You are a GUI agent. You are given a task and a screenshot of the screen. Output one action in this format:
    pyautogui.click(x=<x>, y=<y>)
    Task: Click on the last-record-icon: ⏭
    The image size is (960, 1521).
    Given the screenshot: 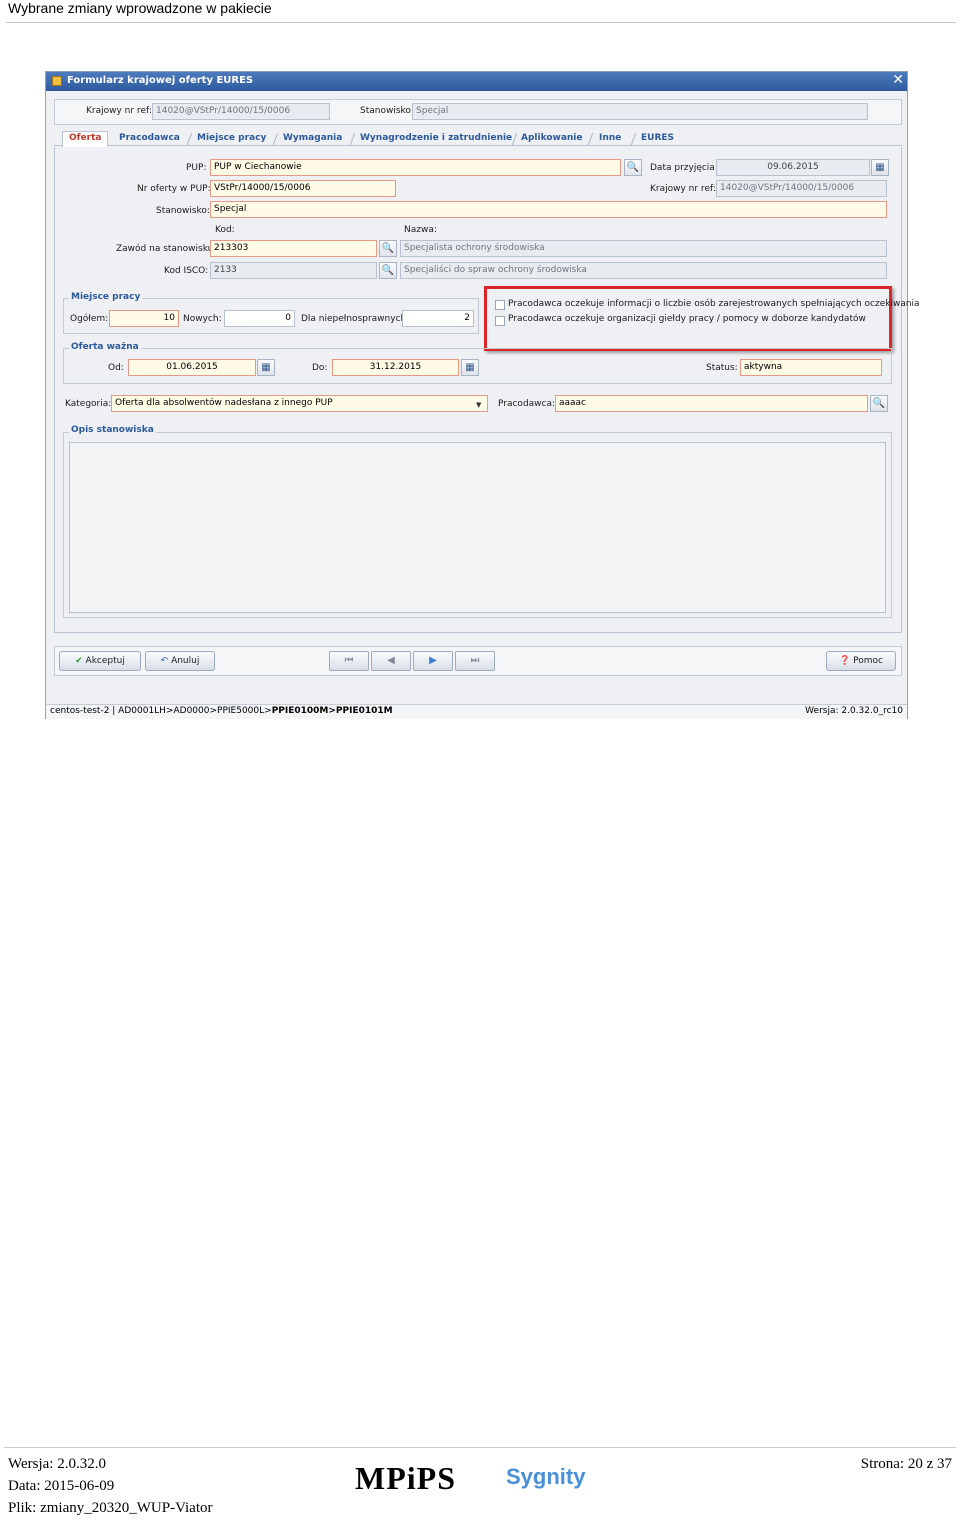 What is the action you would take?
    pyautogui.click(x=475, y=661)
    